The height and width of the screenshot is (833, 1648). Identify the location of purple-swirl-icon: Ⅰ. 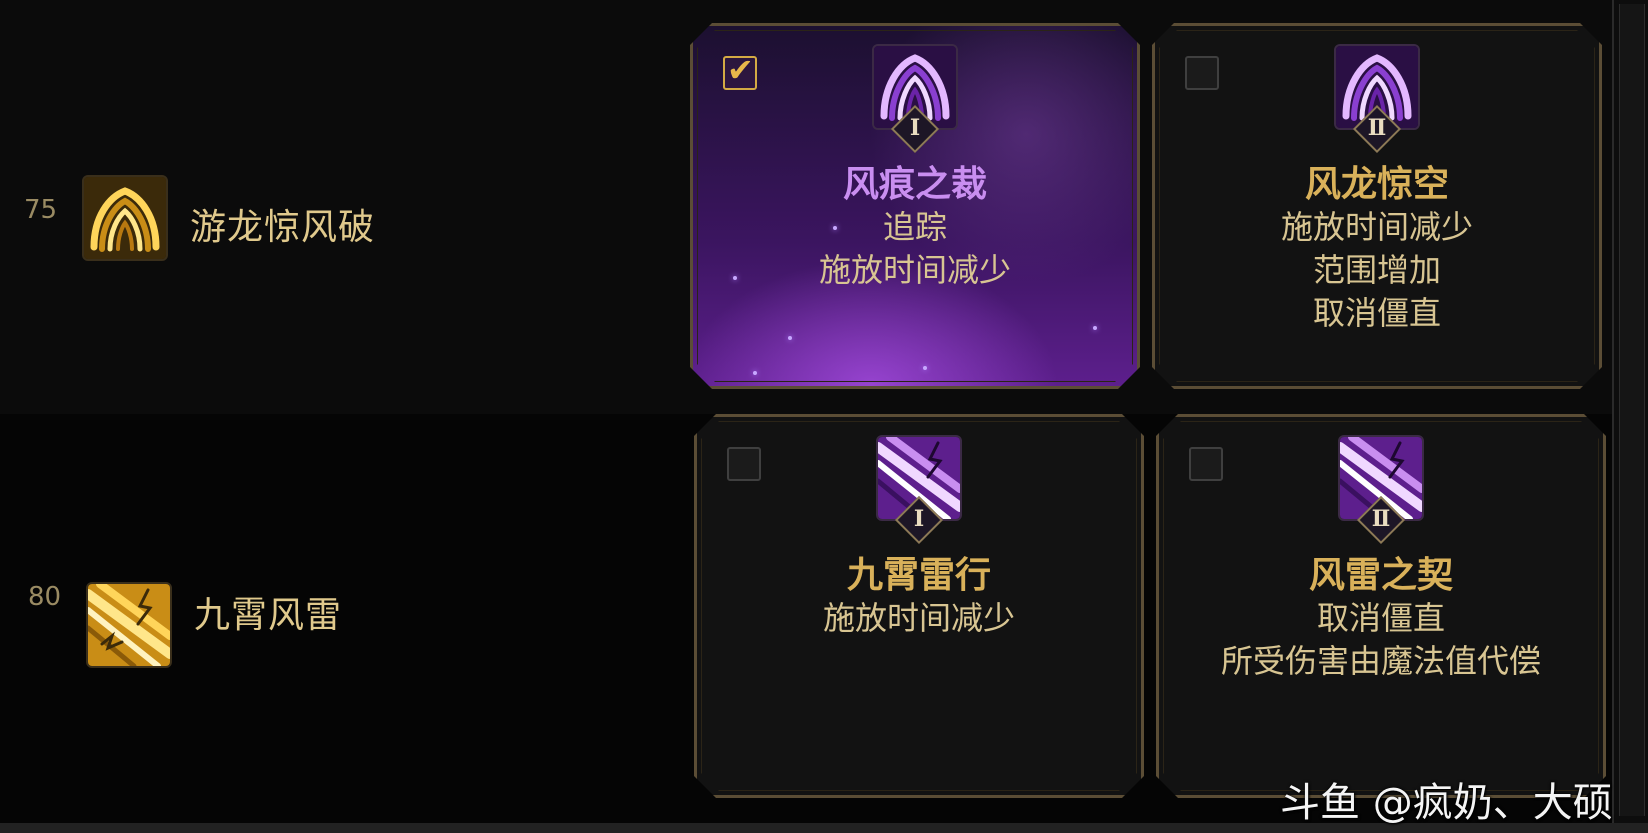
(915, 87).